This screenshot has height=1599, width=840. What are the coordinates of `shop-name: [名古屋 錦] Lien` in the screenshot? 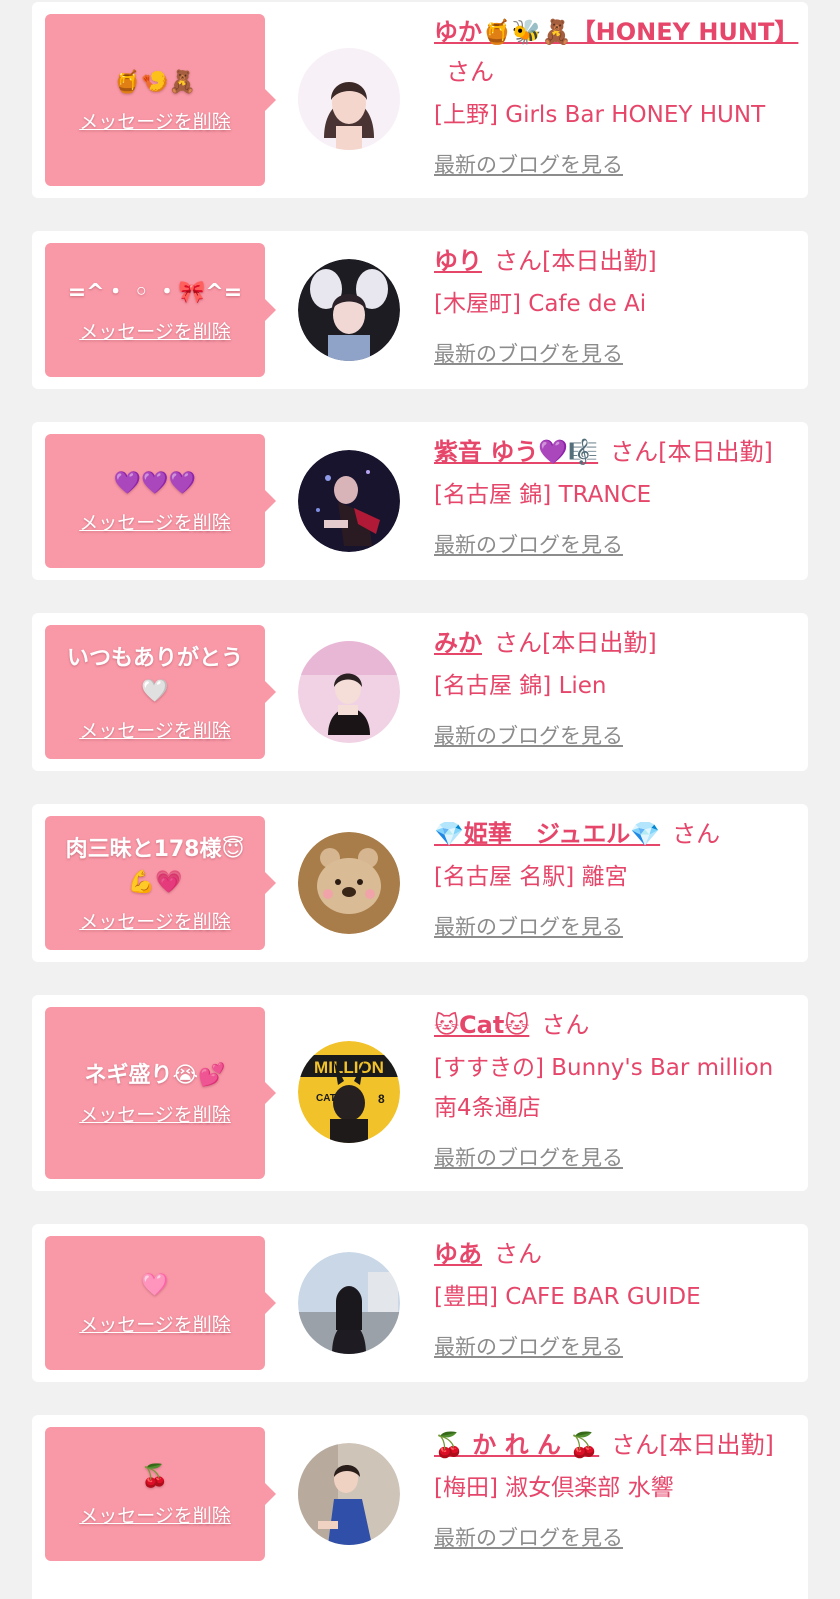 It's located at (520, 686).